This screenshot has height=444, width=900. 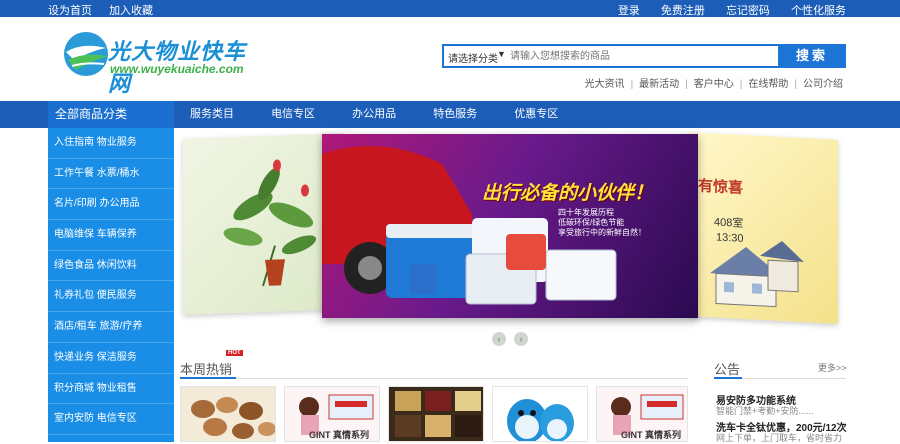 I want to click on sidebar-item: 礼券礼包 便民服务, so click(x=111, y=297).